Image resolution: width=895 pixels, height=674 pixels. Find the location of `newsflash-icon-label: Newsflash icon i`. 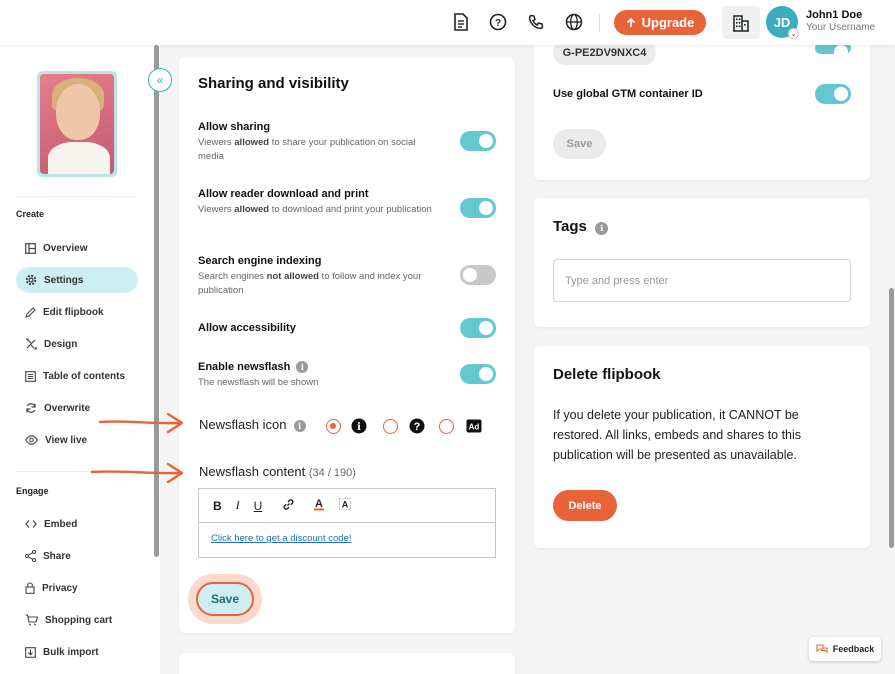

newsflash-icon-label: Newsflash icon i is located at coordinates (252, 424).